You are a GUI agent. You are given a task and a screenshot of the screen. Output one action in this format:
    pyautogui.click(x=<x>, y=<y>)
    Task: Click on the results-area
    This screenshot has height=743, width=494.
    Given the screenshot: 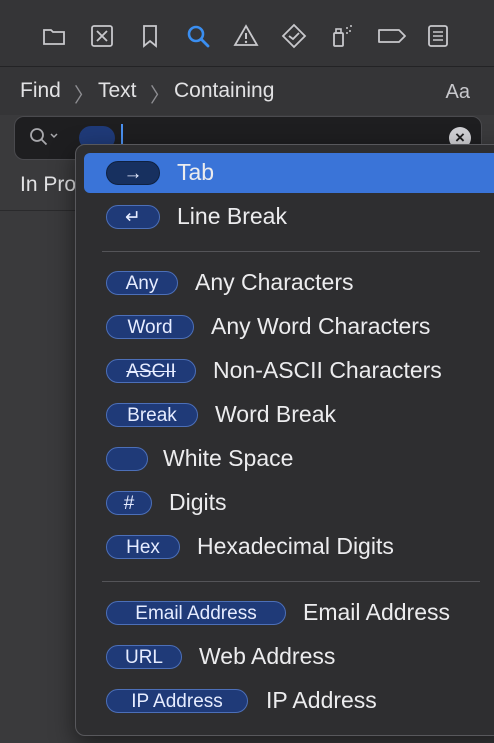 What is the action you would take?
    pyautogui.click(x=38, y=476)
    